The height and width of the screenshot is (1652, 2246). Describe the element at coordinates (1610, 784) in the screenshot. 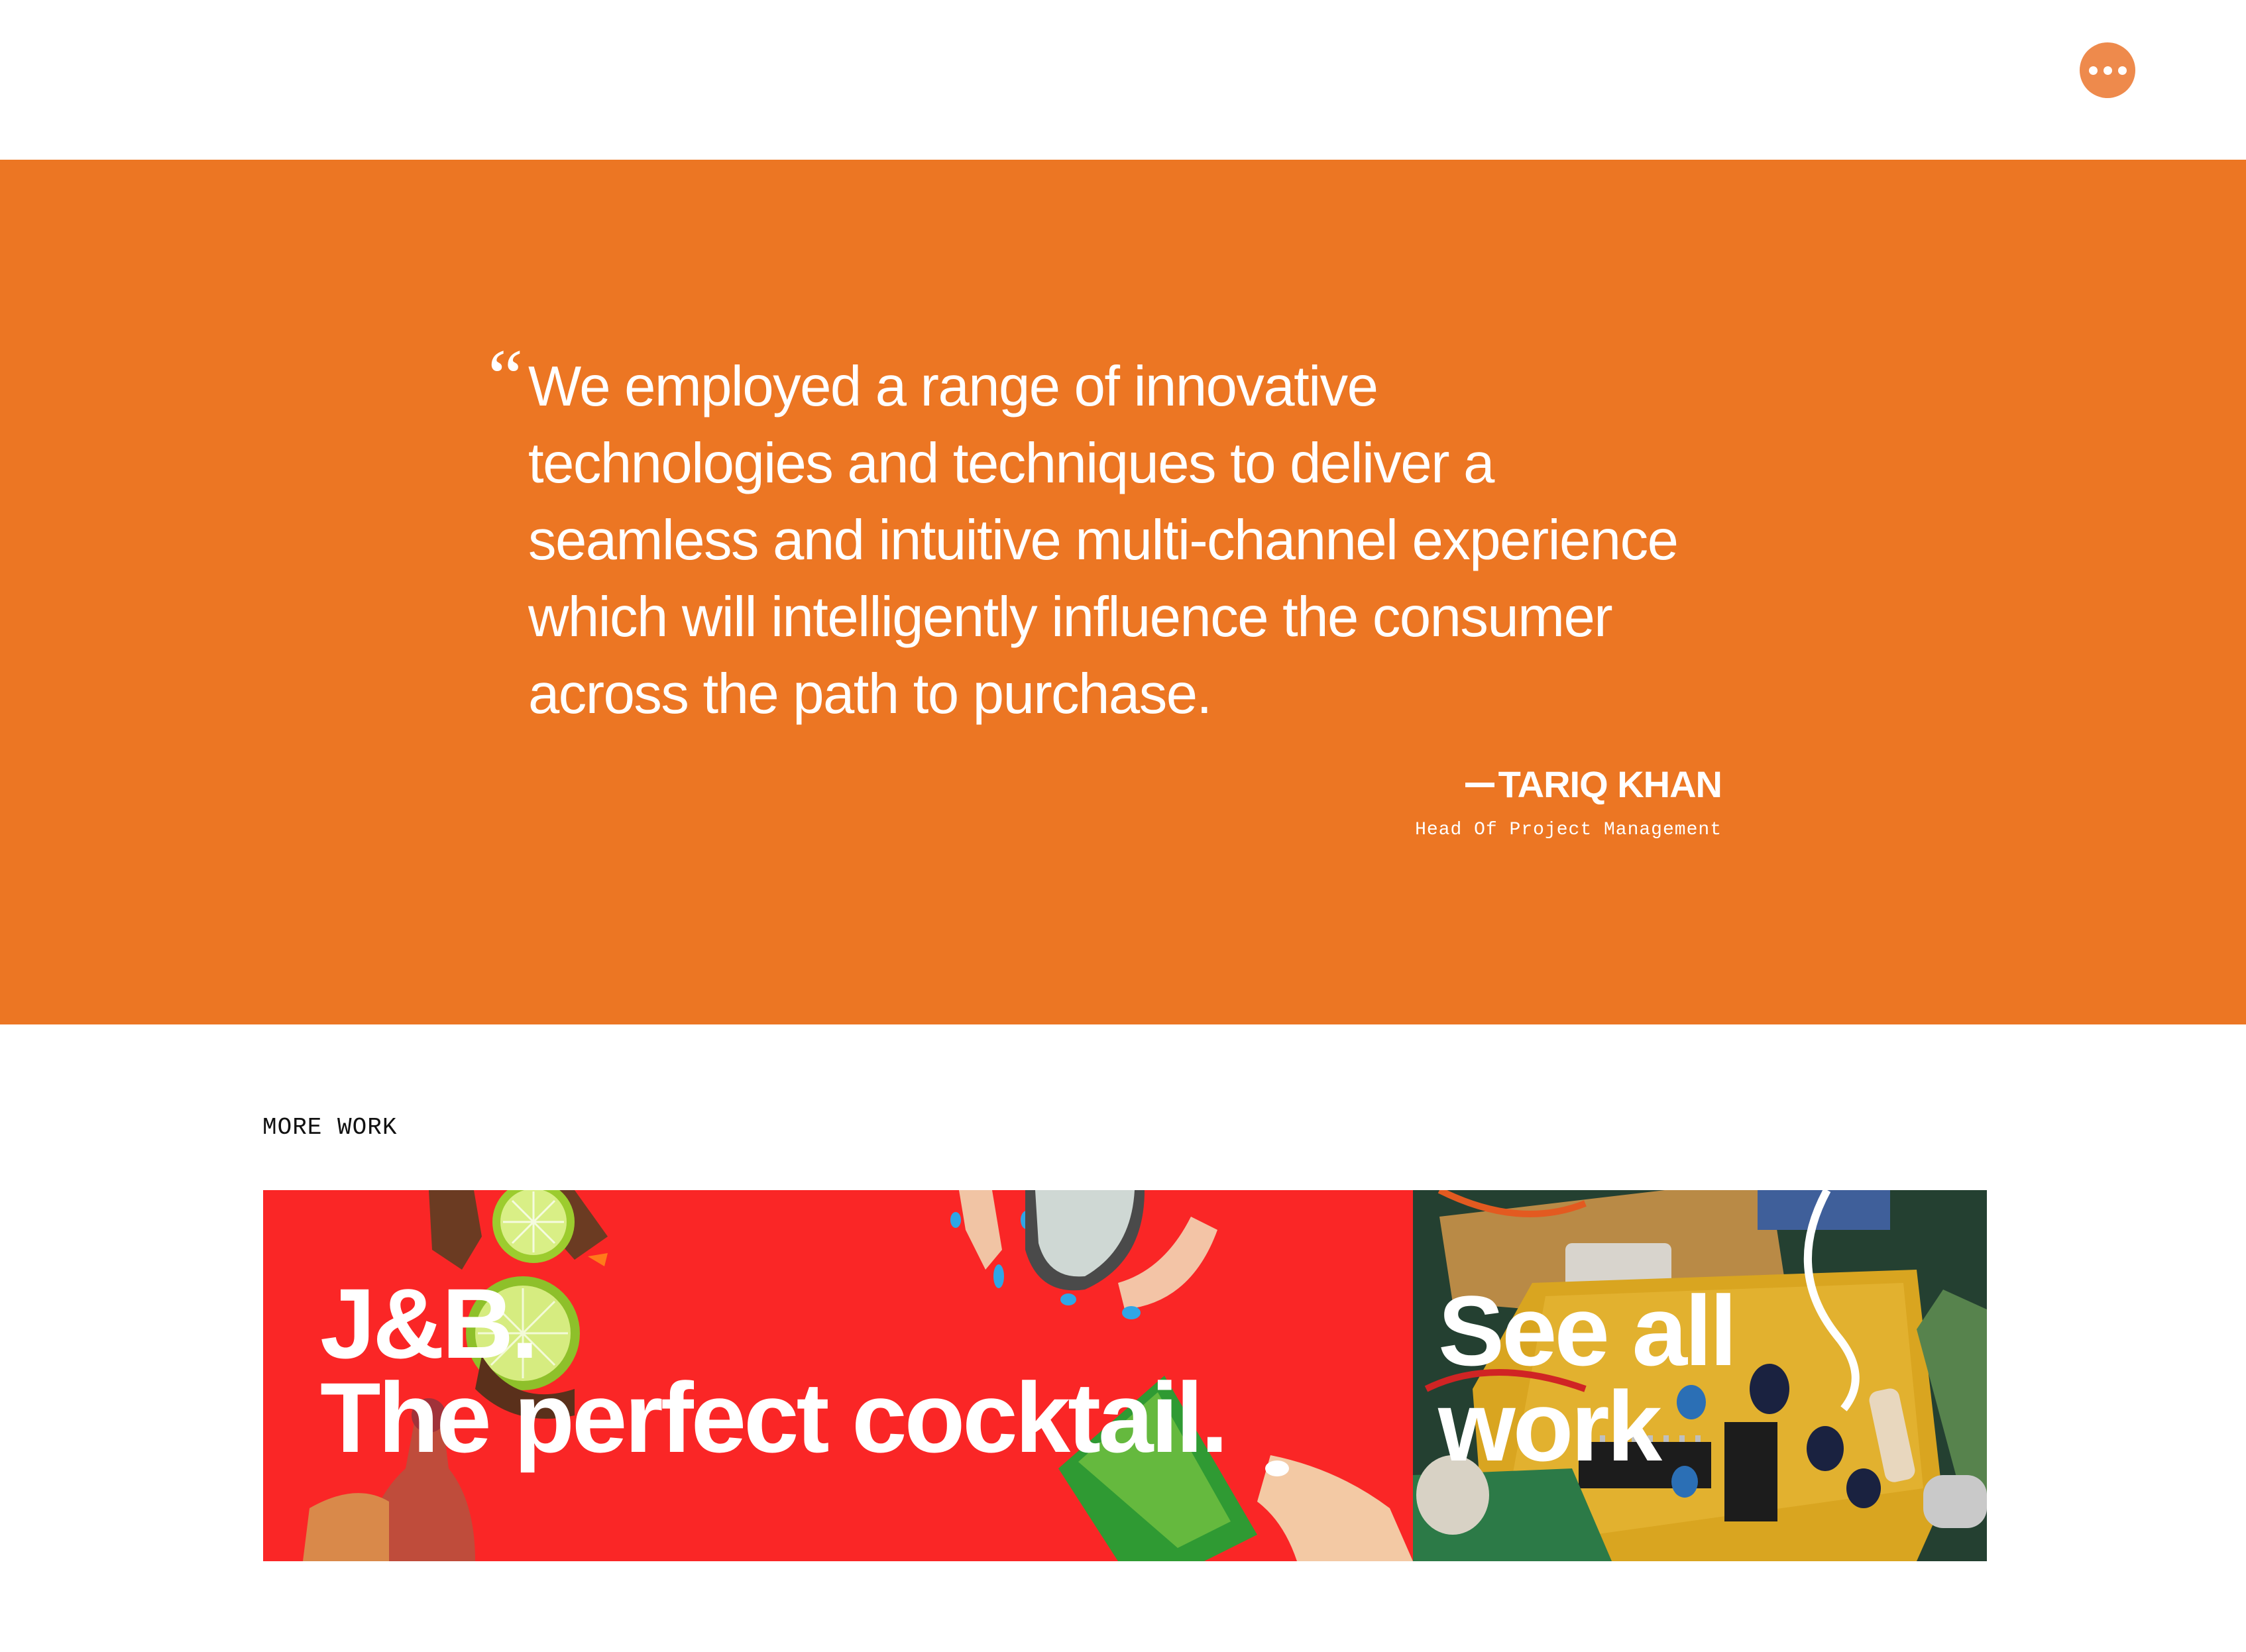

I see `author-name: TARIQ KHAN` at that location.